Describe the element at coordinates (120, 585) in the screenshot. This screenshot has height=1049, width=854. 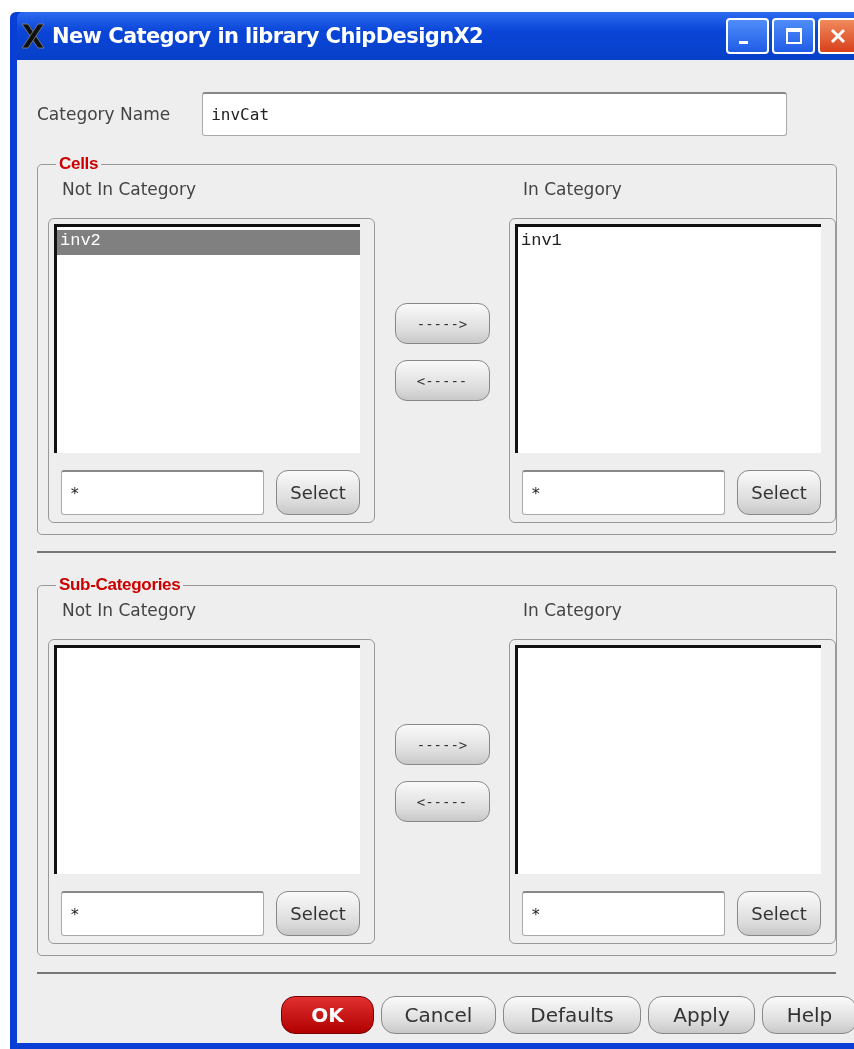
I see `group-title: Sub-Categories` at that location.